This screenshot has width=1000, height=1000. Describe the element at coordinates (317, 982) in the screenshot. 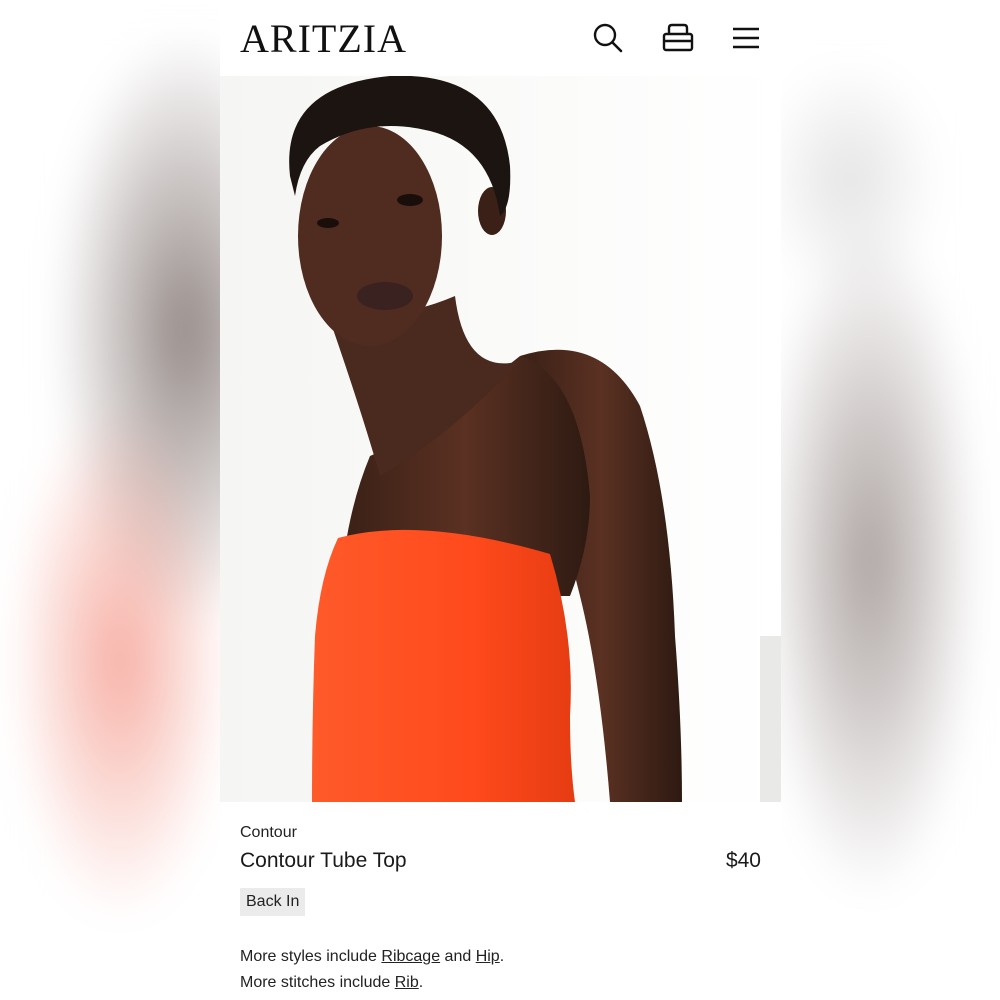

I see `more-stitches-prefix: More stitches include` at that location.